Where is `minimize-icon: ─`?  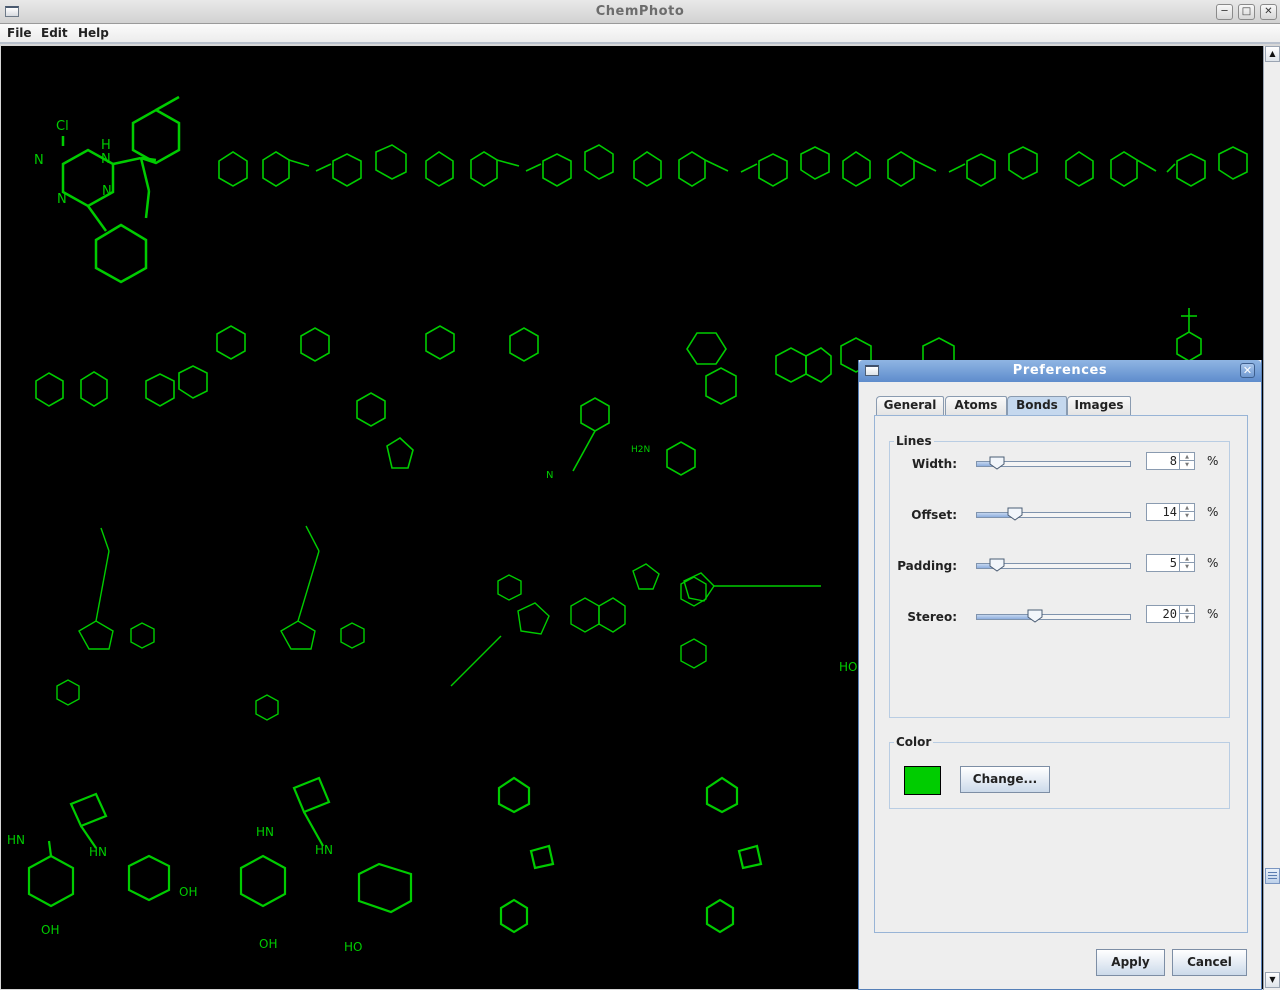
minimize-icon: ─ is located at coordinates (1224, 11).